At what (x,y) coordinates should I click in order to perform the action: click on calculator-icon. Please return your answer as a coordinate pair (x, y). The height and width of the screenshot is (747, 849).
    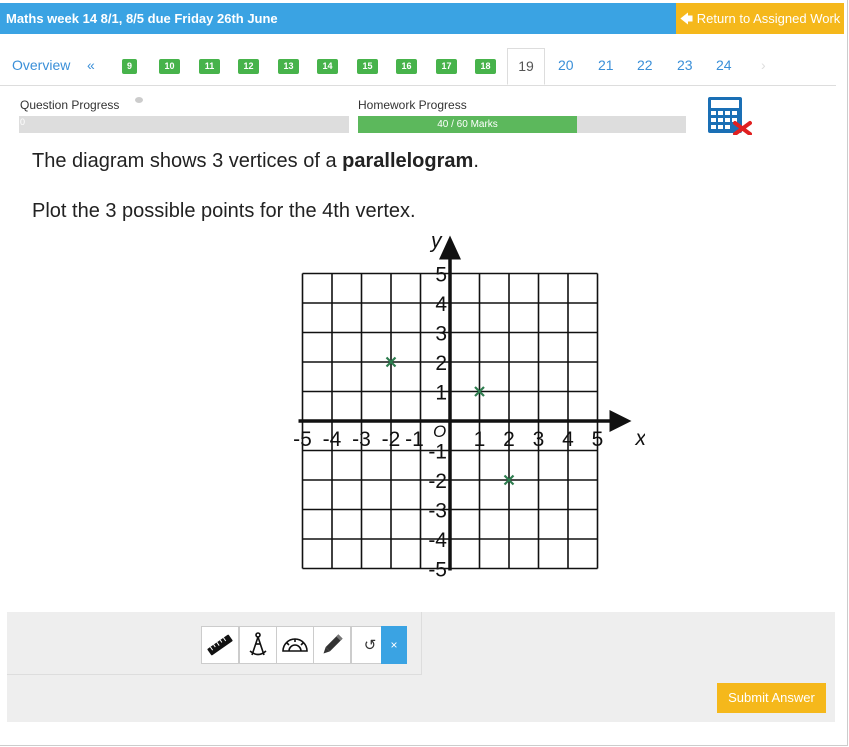
    Looking at the image, I should click on (730, 116).